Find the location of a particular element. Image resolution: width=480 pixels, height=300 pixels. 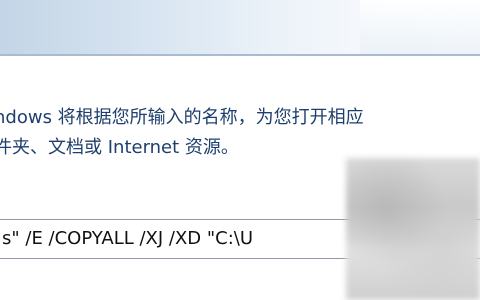

blurred-region is located at coordinates (413, 229).